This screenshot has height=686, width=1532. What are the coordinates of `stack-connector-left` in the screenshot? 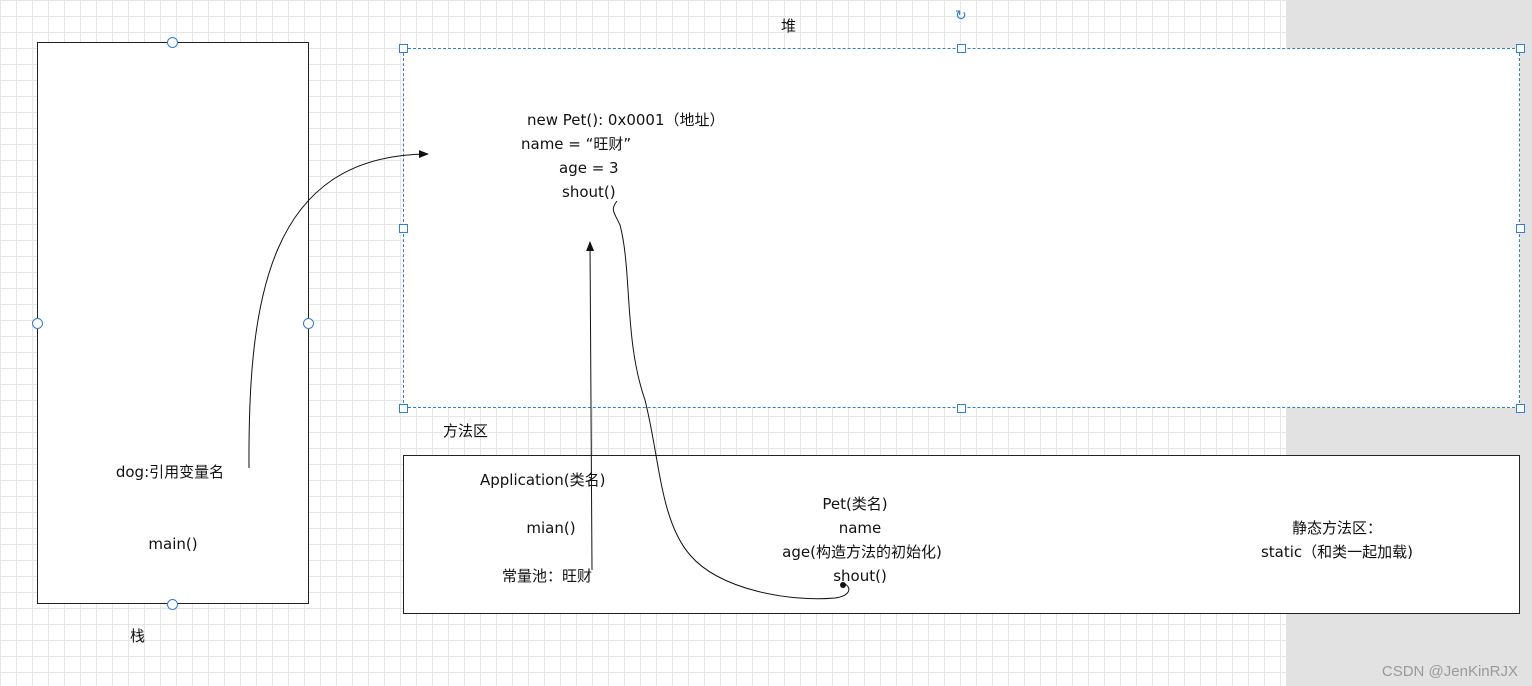 It's located at (37, 323).